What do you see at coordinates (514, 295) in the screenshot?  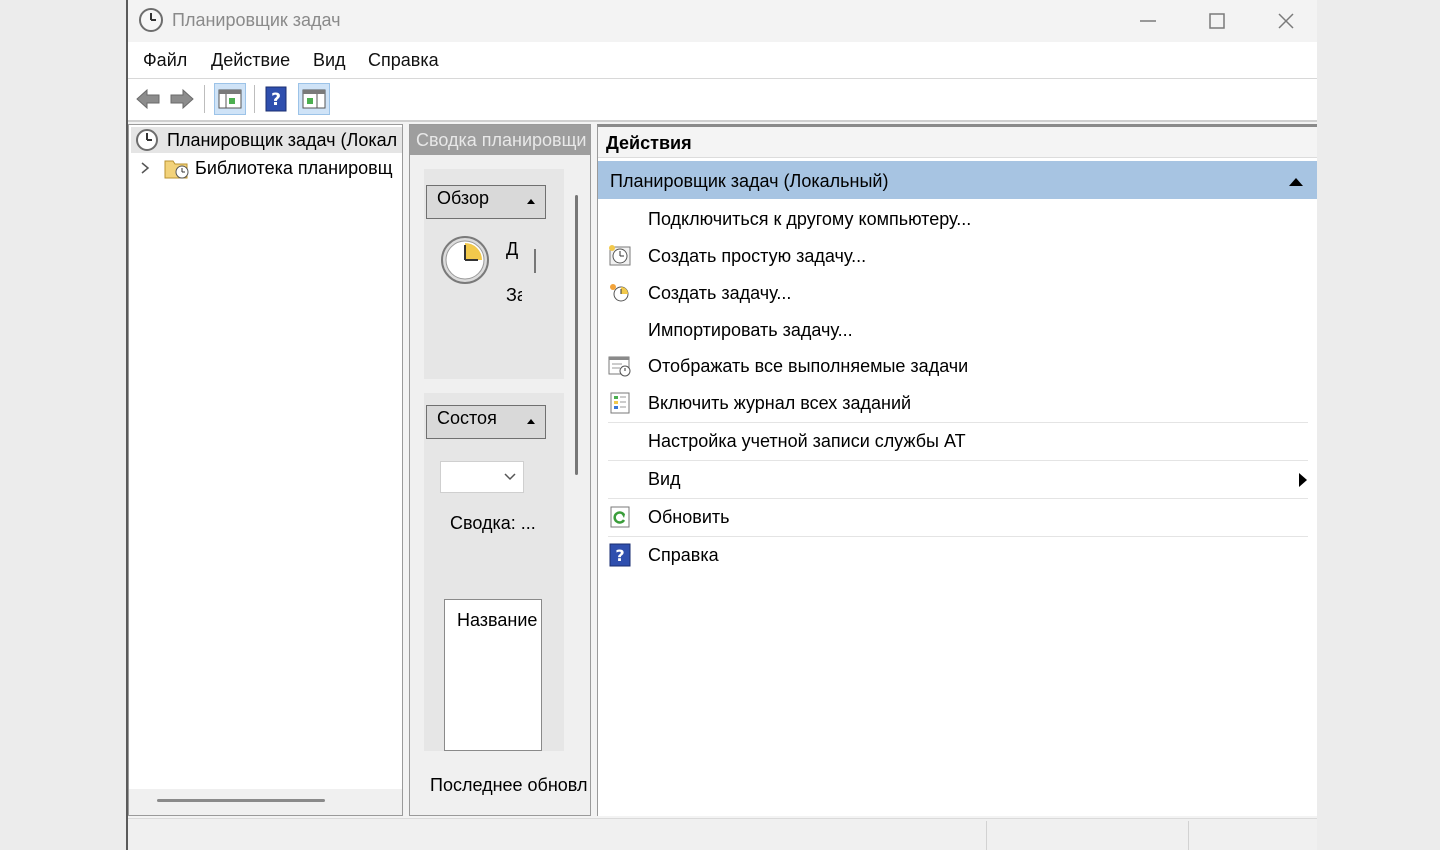 I see `overview-text-line2: За` at bounding box center [514, 295].